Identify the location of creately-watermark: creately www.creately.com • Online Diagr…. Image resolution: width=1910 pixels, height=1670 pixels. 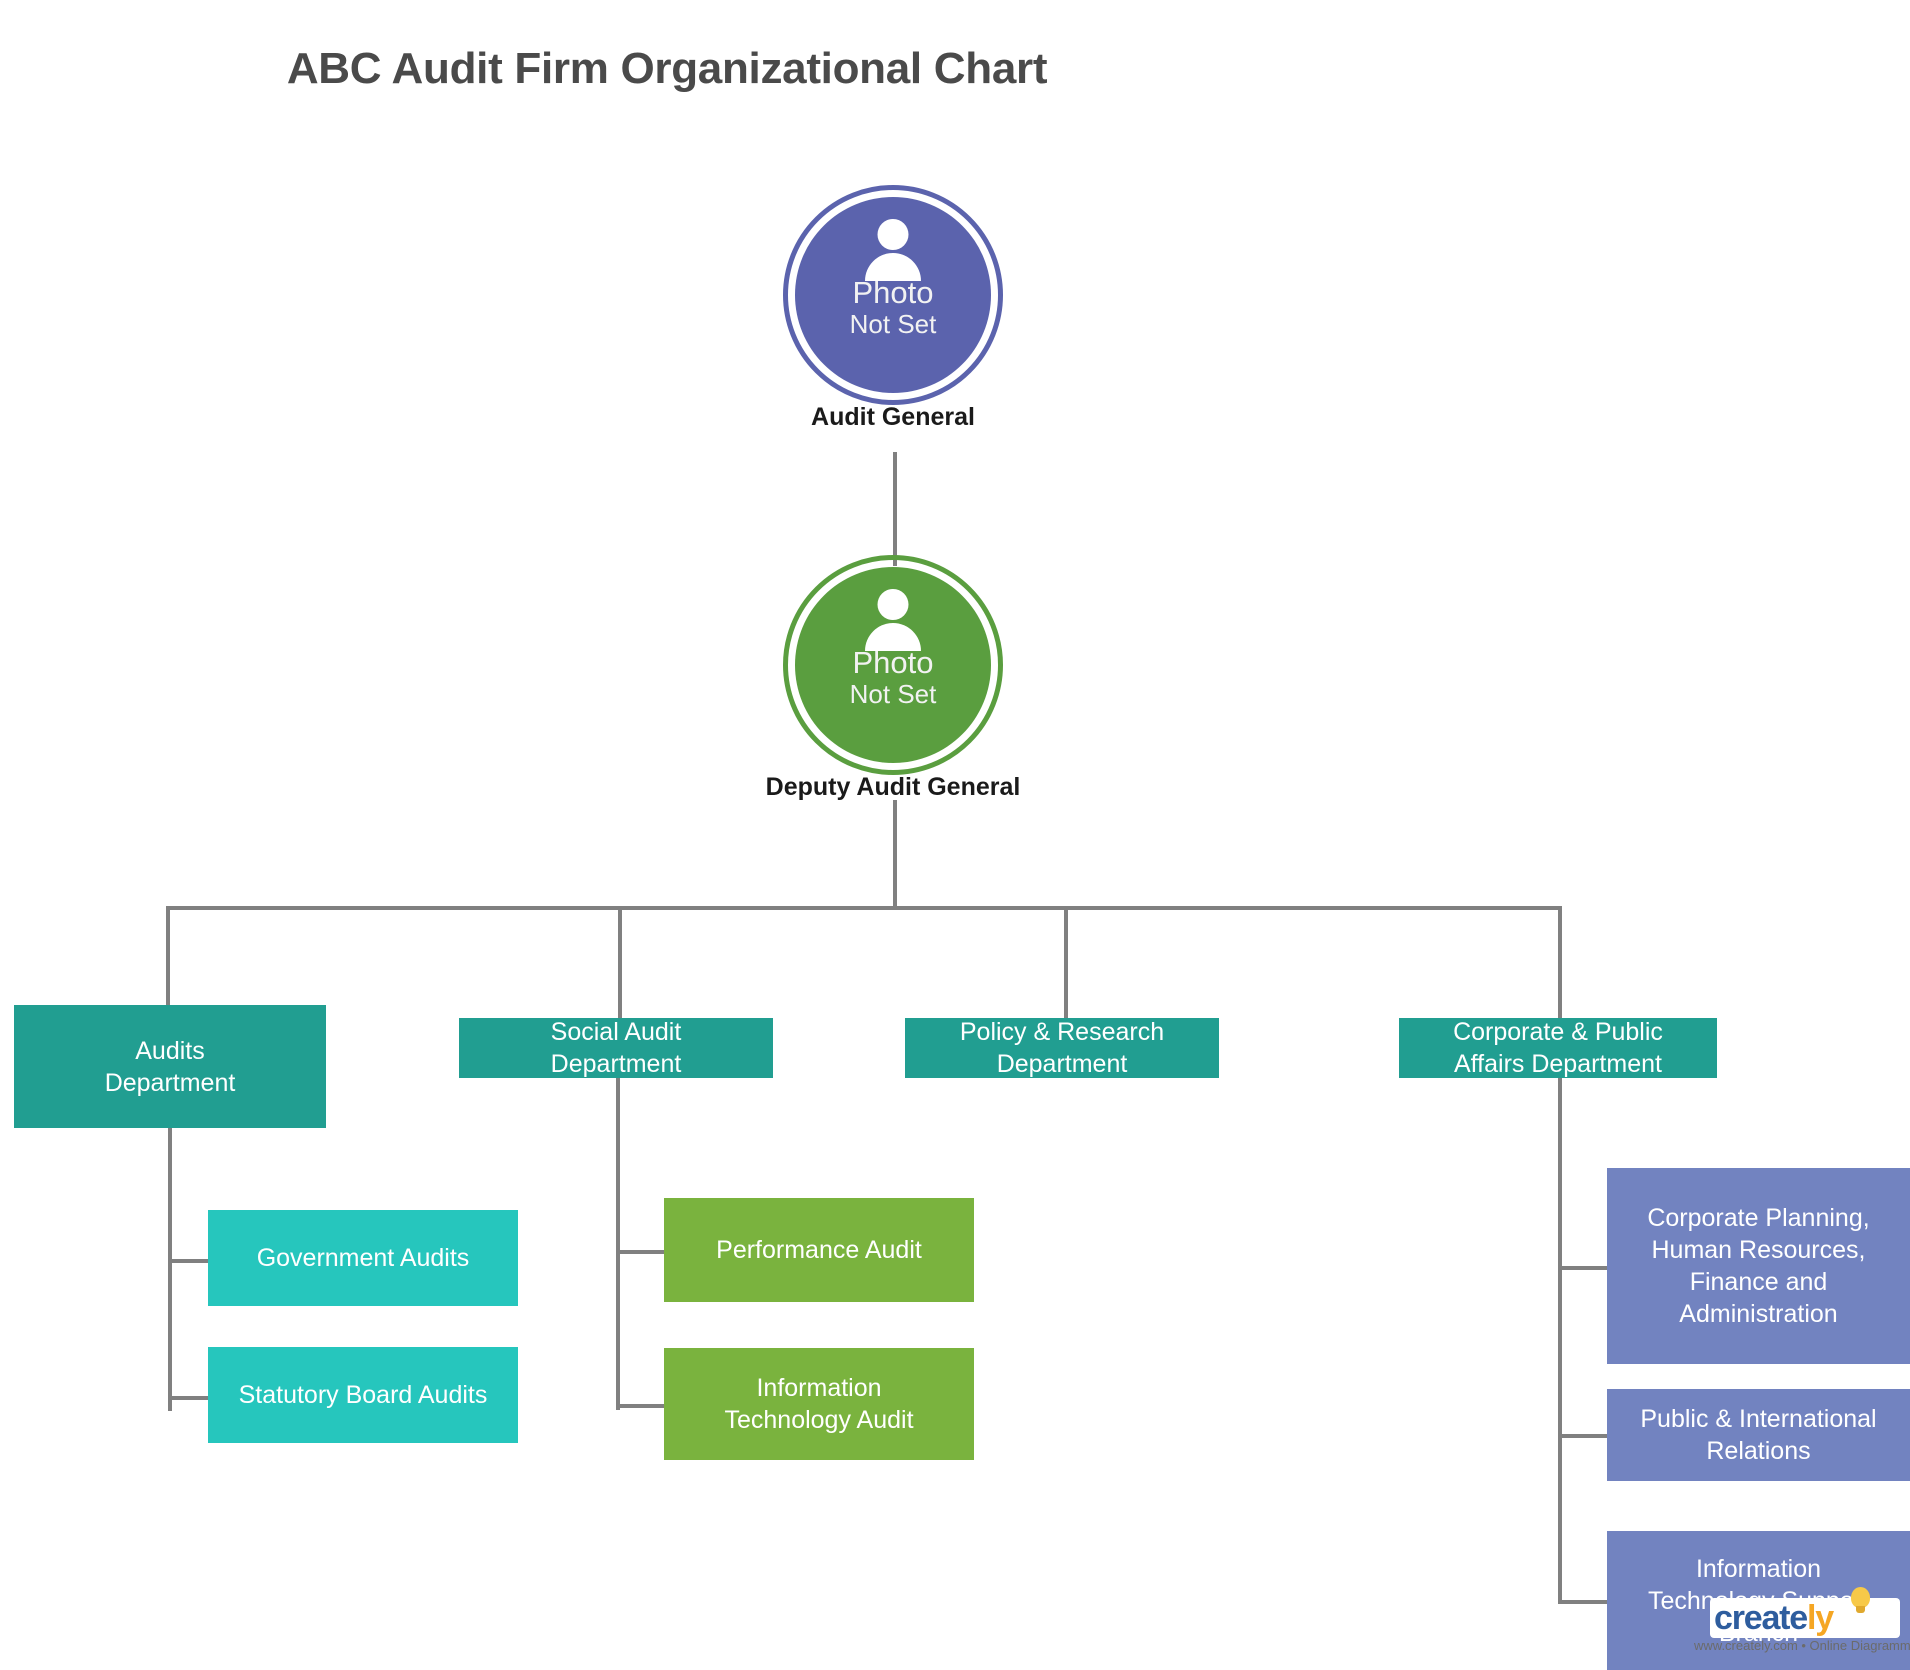
(1802, 1622).